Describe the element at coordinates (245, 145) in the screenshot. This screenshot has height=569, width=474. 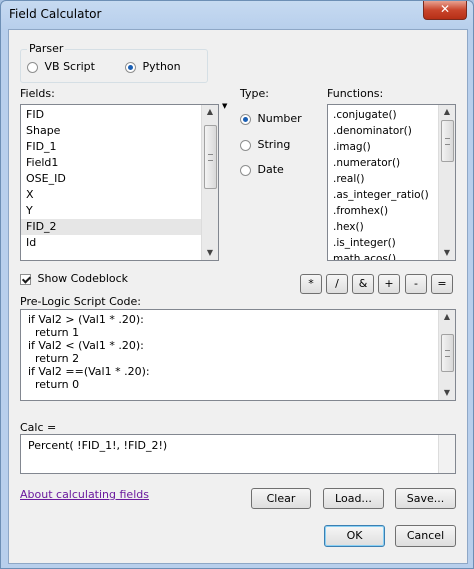
I see `string-radio-button` at that location.